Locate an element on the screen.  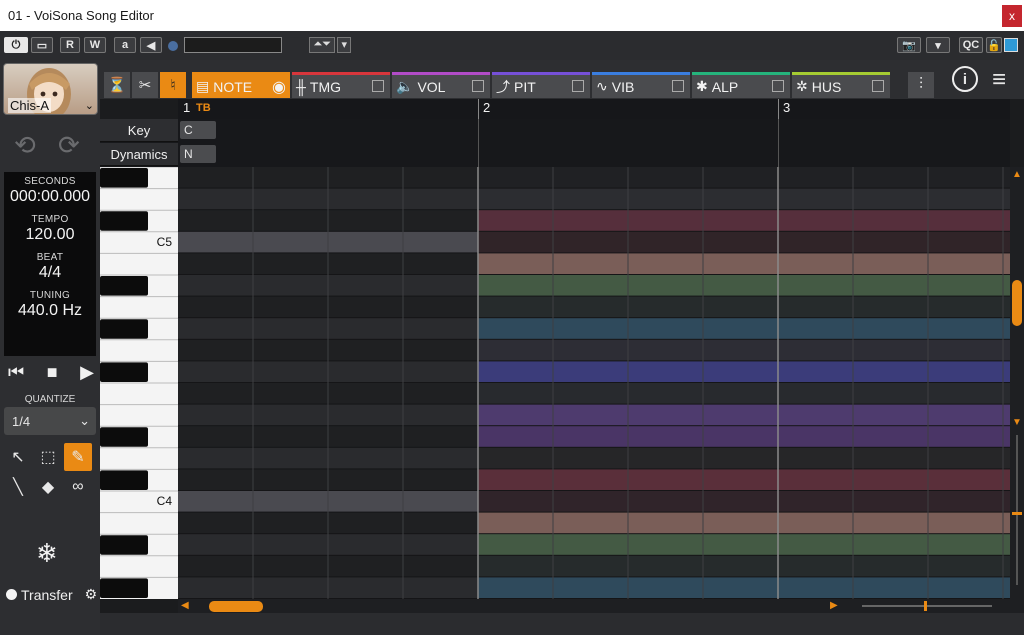
hzoom-track is located at coordinates (927, 606).